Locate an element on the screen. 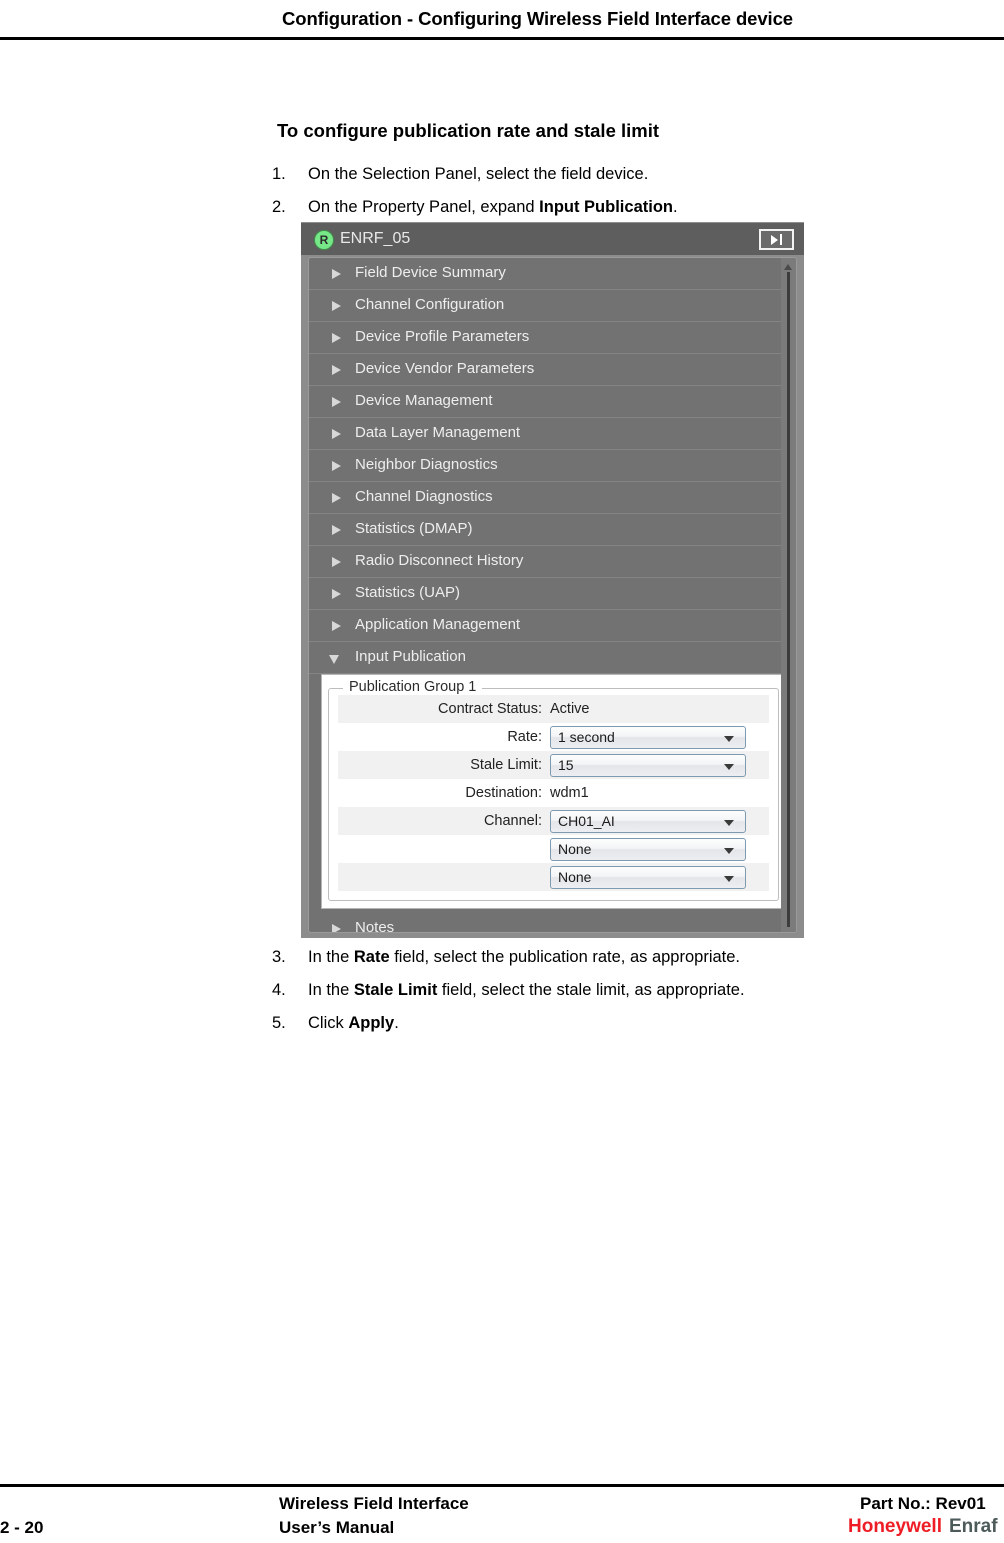 The width and height of the screenshot is (1004, 1543). step-text-tail: . is located at coordinates (675, 207).